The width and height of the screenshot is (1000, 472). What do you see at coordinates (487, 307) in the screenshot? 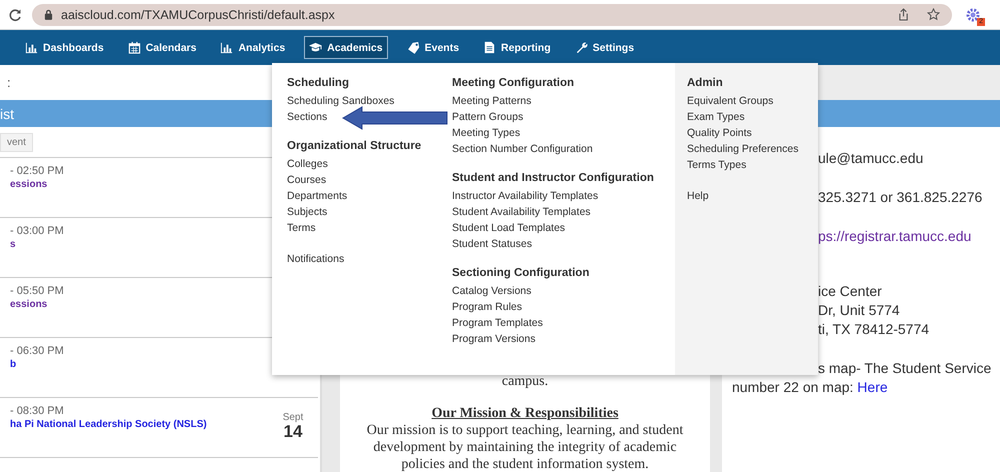
I see `menu-item: Program Rules` at bounding box center [487, 307].